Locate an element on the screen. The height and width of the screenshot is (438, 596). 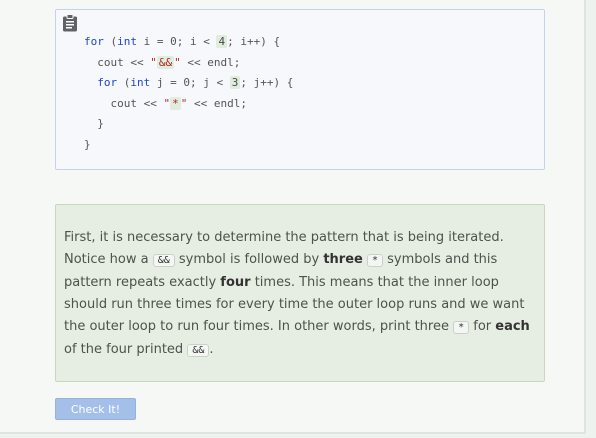
code-line: for (int i = 0; i < 4; i++) { is located at coordinates (182, 41).